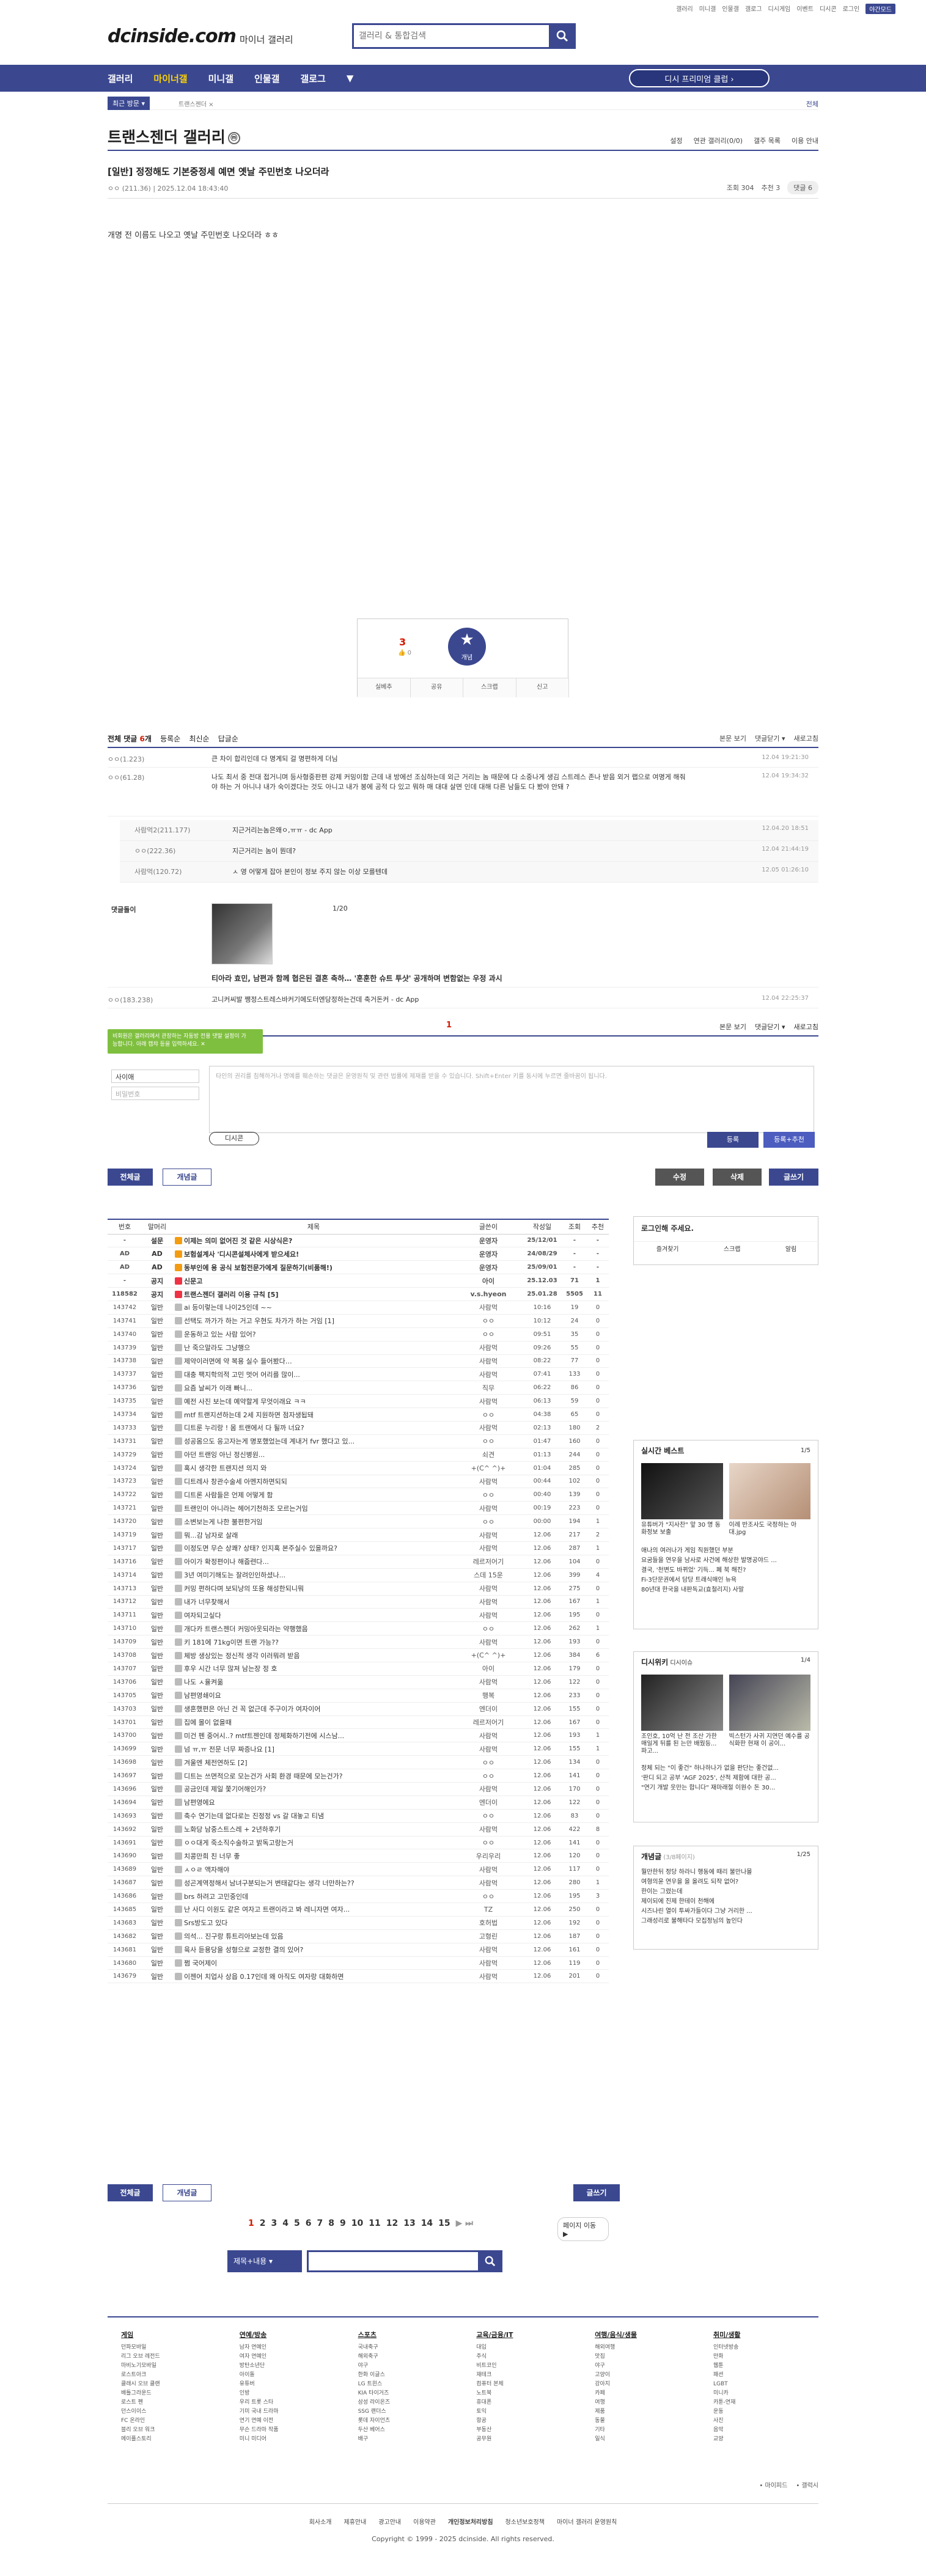 This screenshot has height=2576, width=926. I want to click on post-writer: TZ, so click(489, 1910).